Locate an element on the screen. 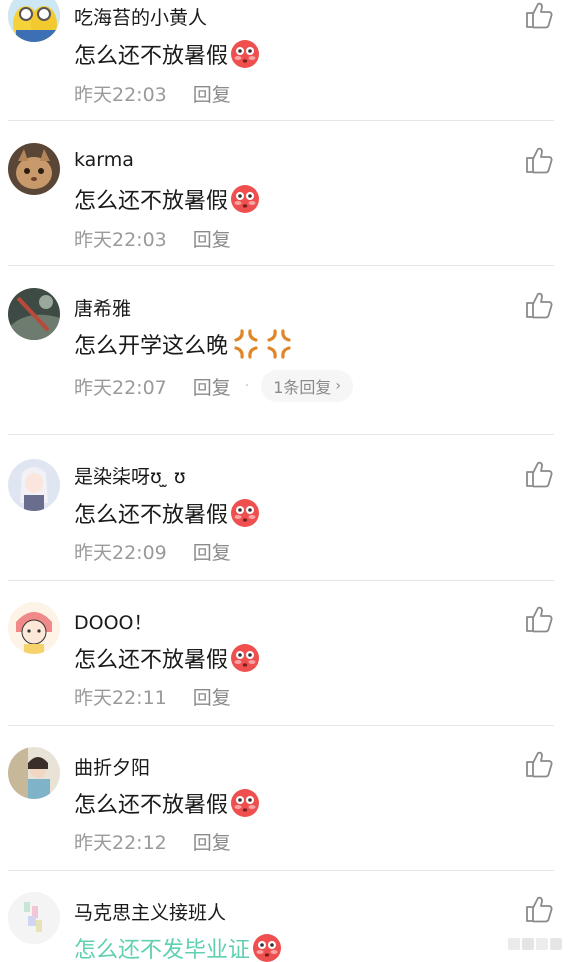 This screenshot has width=570, height=962. comment-meta: 昨天22:11 回复 is located at coordinates (152, 696).